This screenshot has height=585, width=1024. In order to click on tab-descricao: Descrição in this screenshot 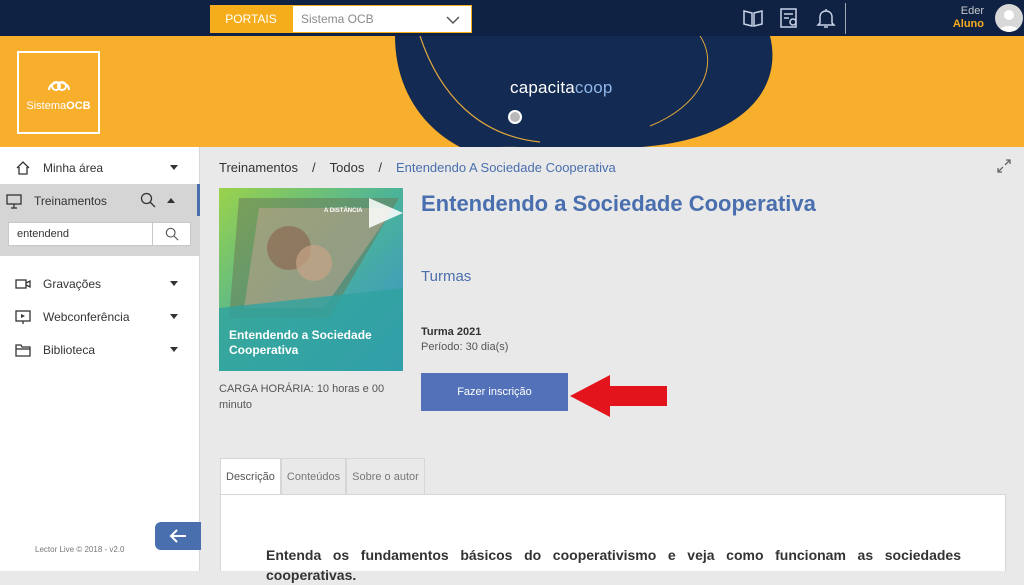, I will do `click(250, 476)`.